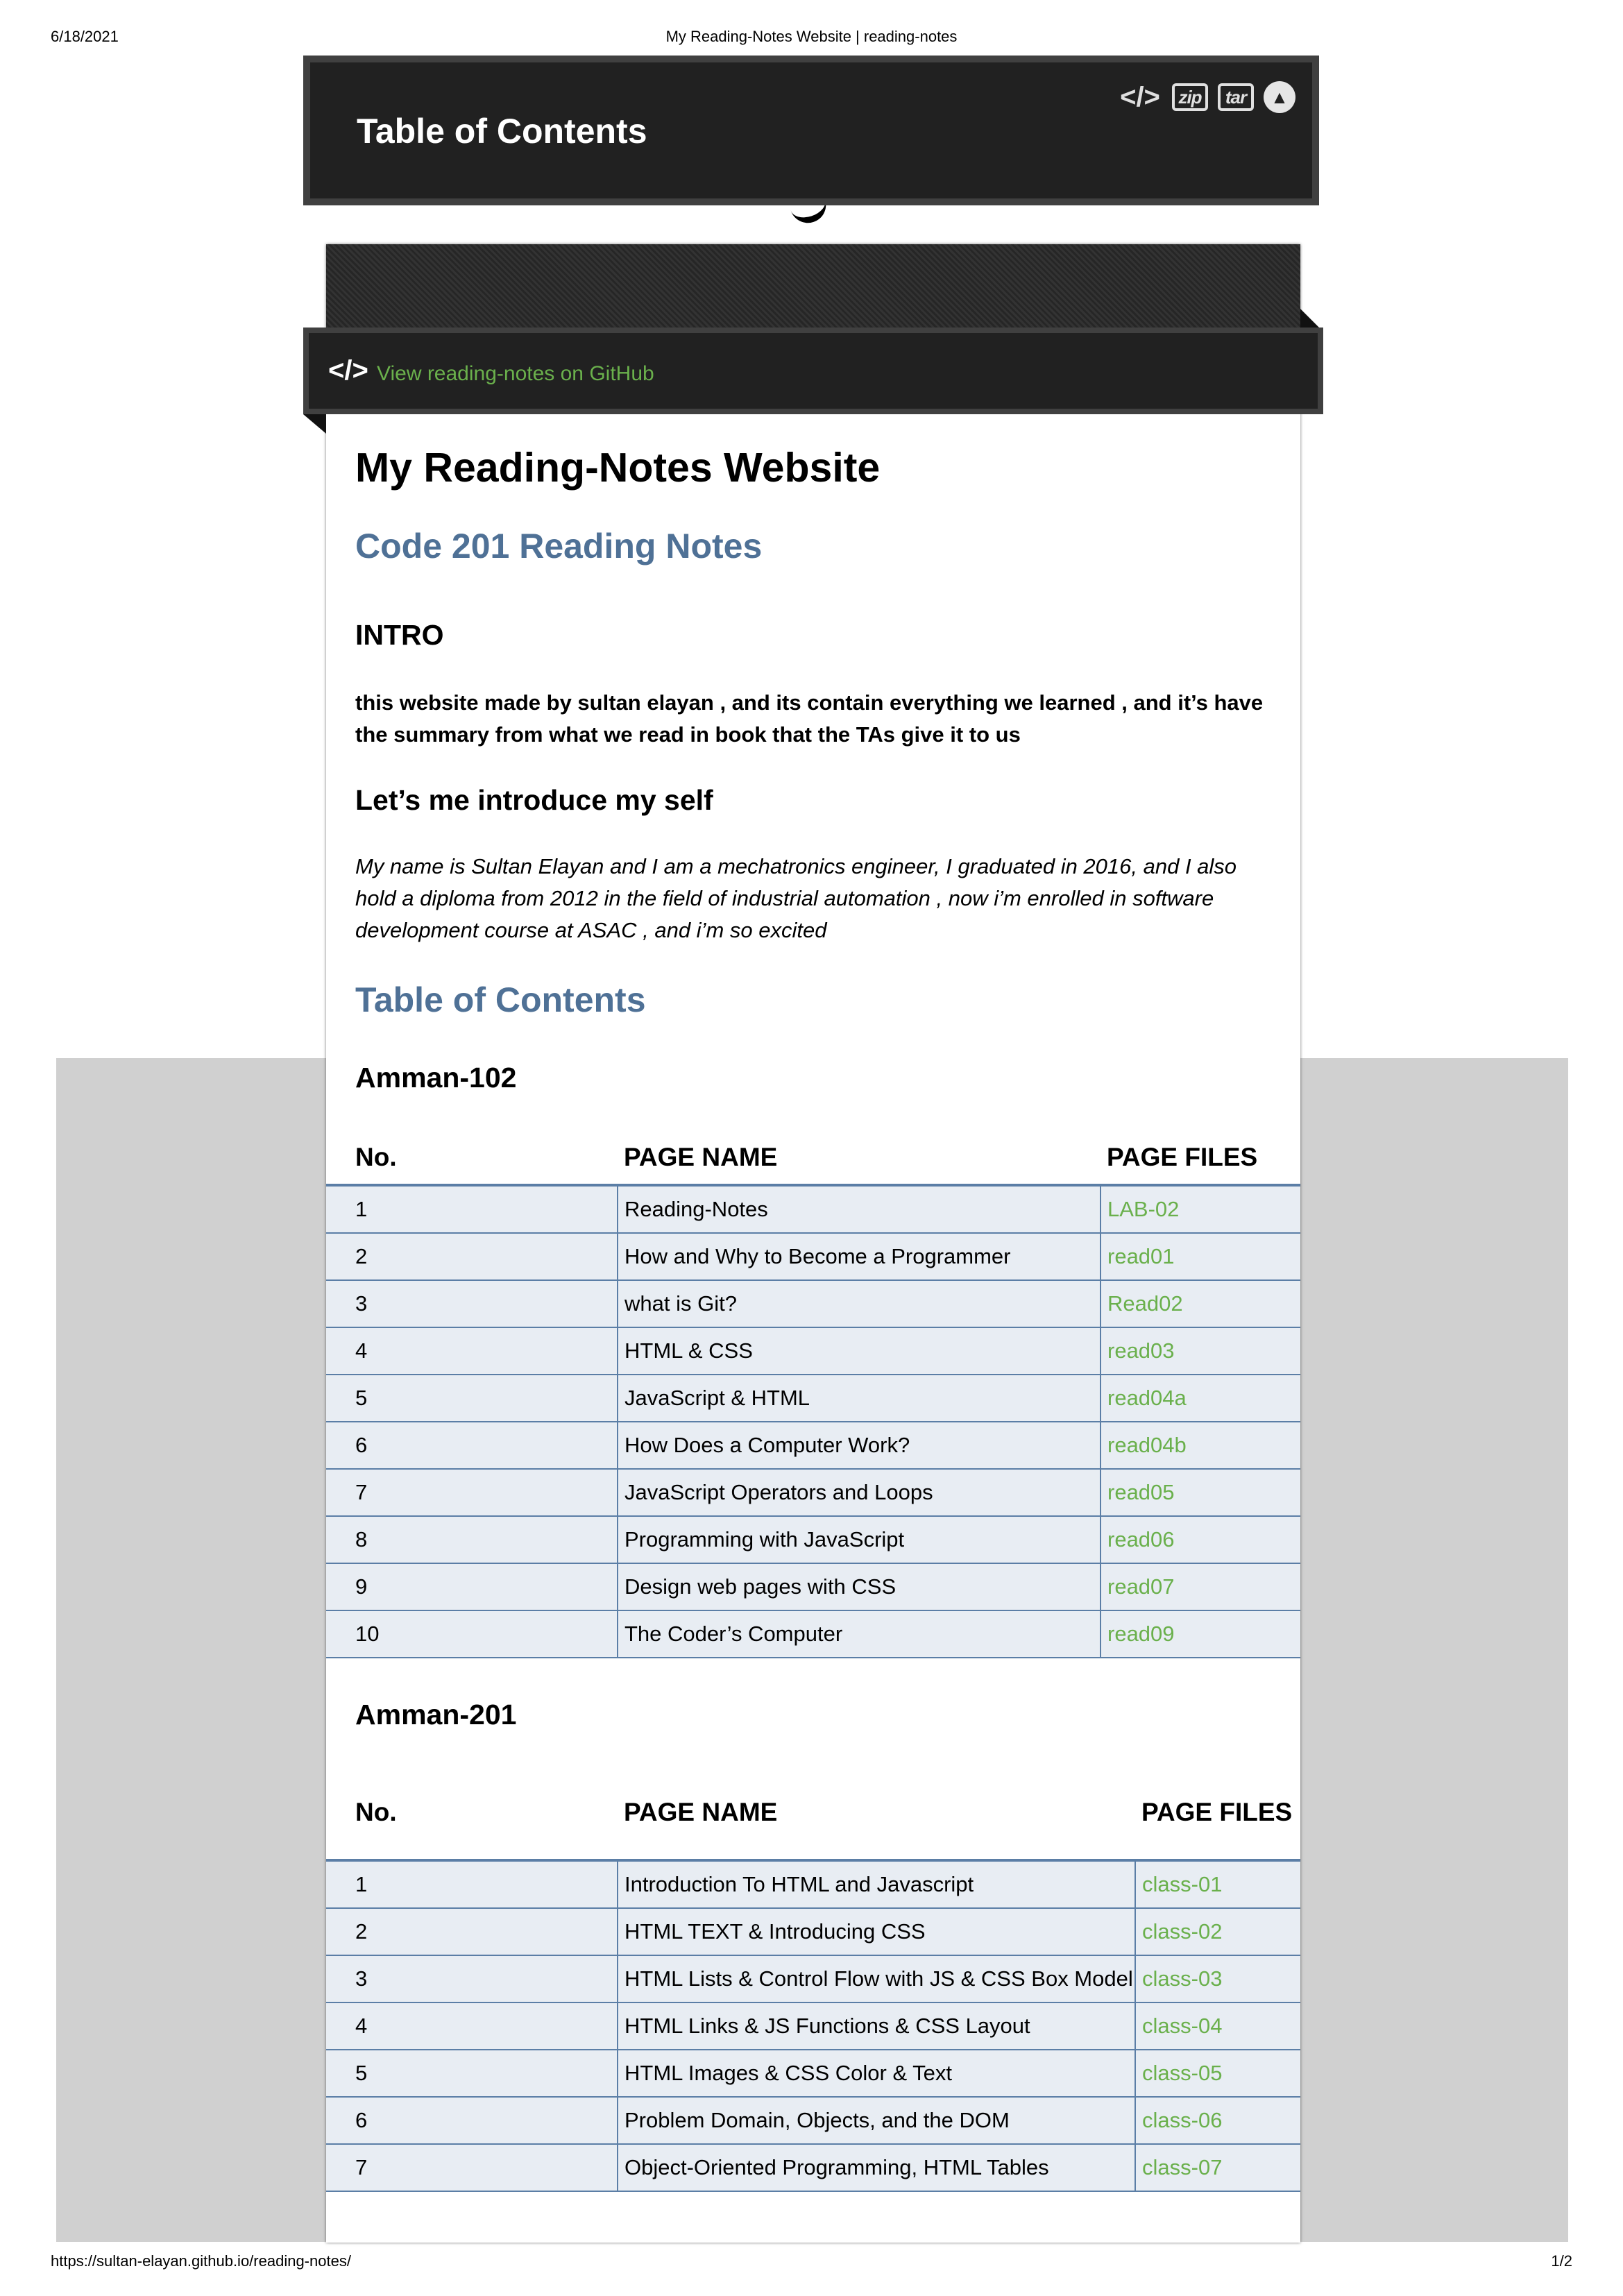  I want to click on ribbon-fold-left, so click(314, 424).